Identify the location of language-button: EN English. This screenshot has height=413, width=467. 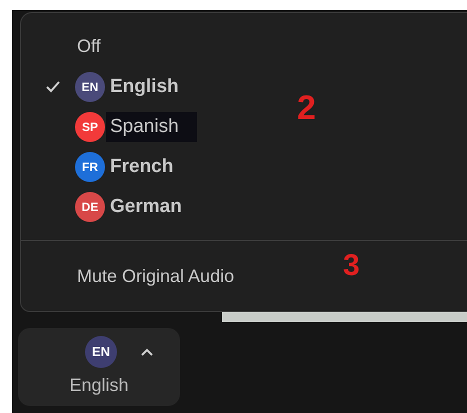
(99, 367).